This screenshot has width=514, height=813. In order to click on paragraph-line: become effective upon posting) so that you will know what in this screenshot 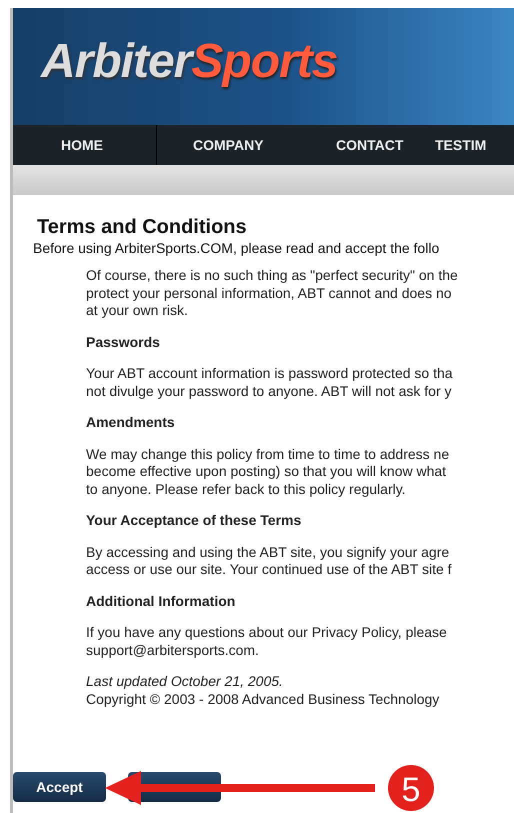, I will do `click(267, 471)`.